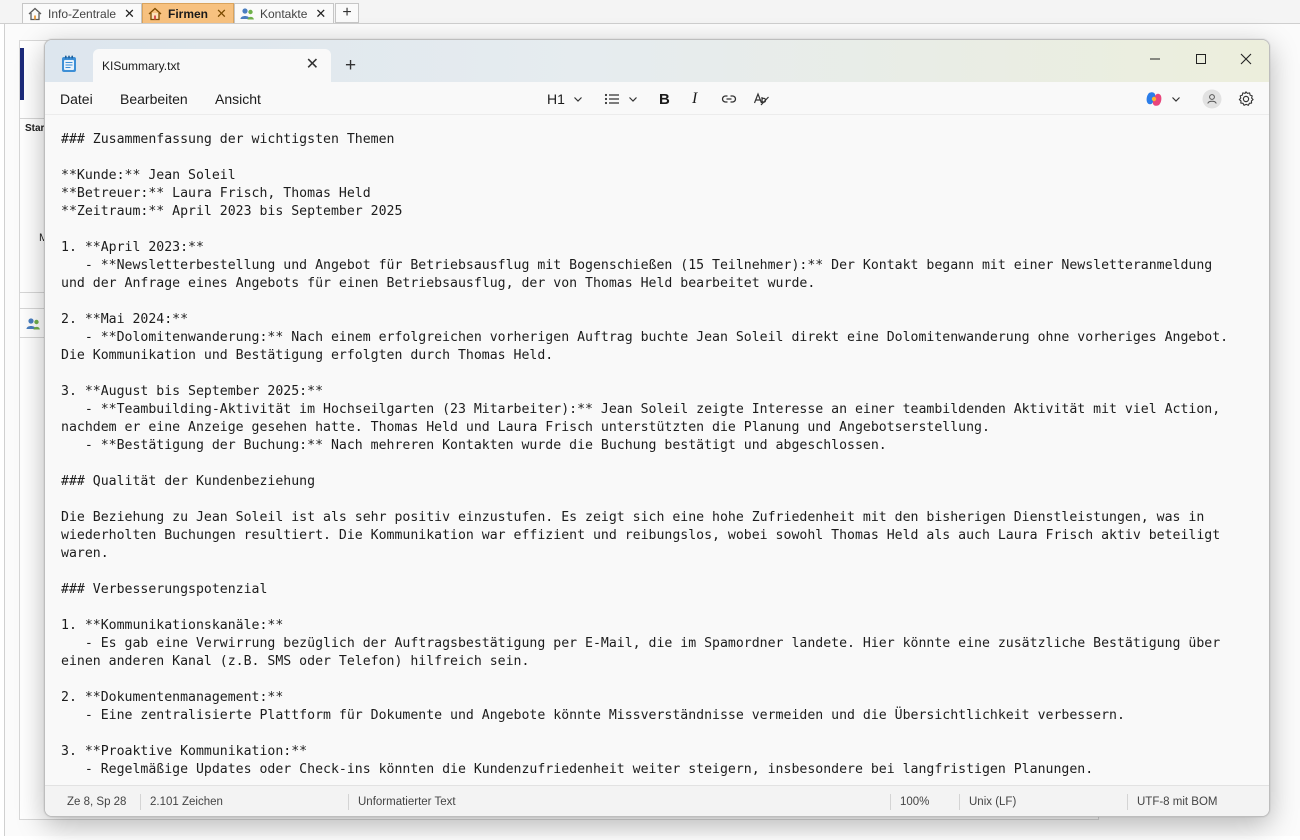 The image size is (1300, 840). What do you see at coordinates (657, 98) in the screenshot?
I see `menu-bar: Datei Bearbeiten Ansicht H1 B I` at bounding box center [657, 98].